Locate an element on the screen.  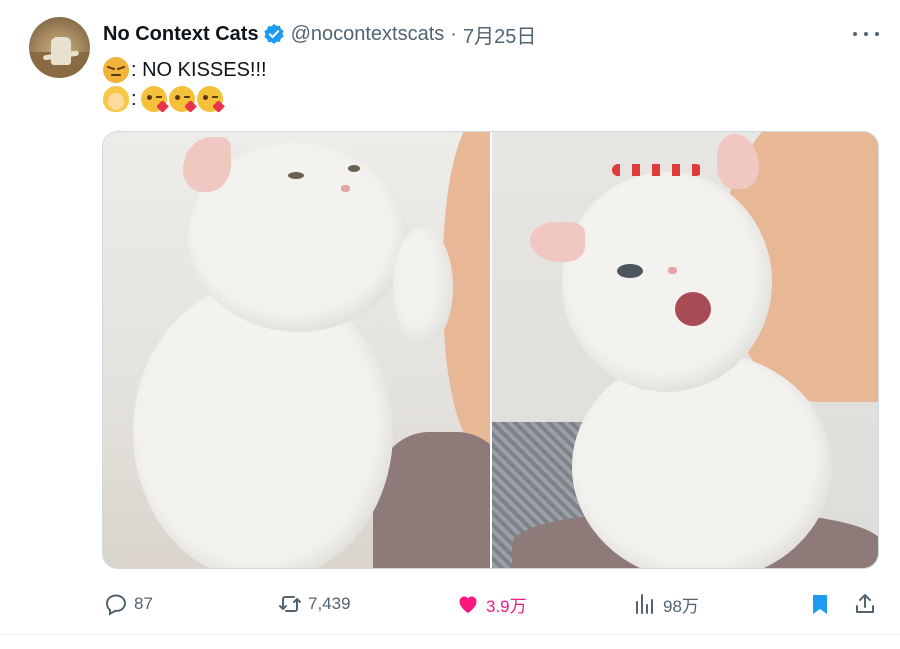
tweet-text-line-1: : NO KISSES!!! is located at coordinates (185, 70).